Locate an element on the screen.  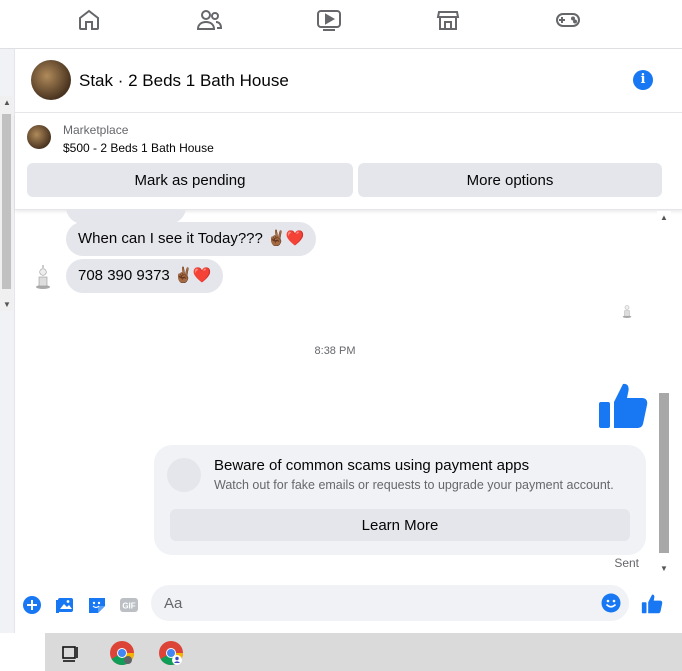
taskbar-blank is located at coordinates (22, 652).